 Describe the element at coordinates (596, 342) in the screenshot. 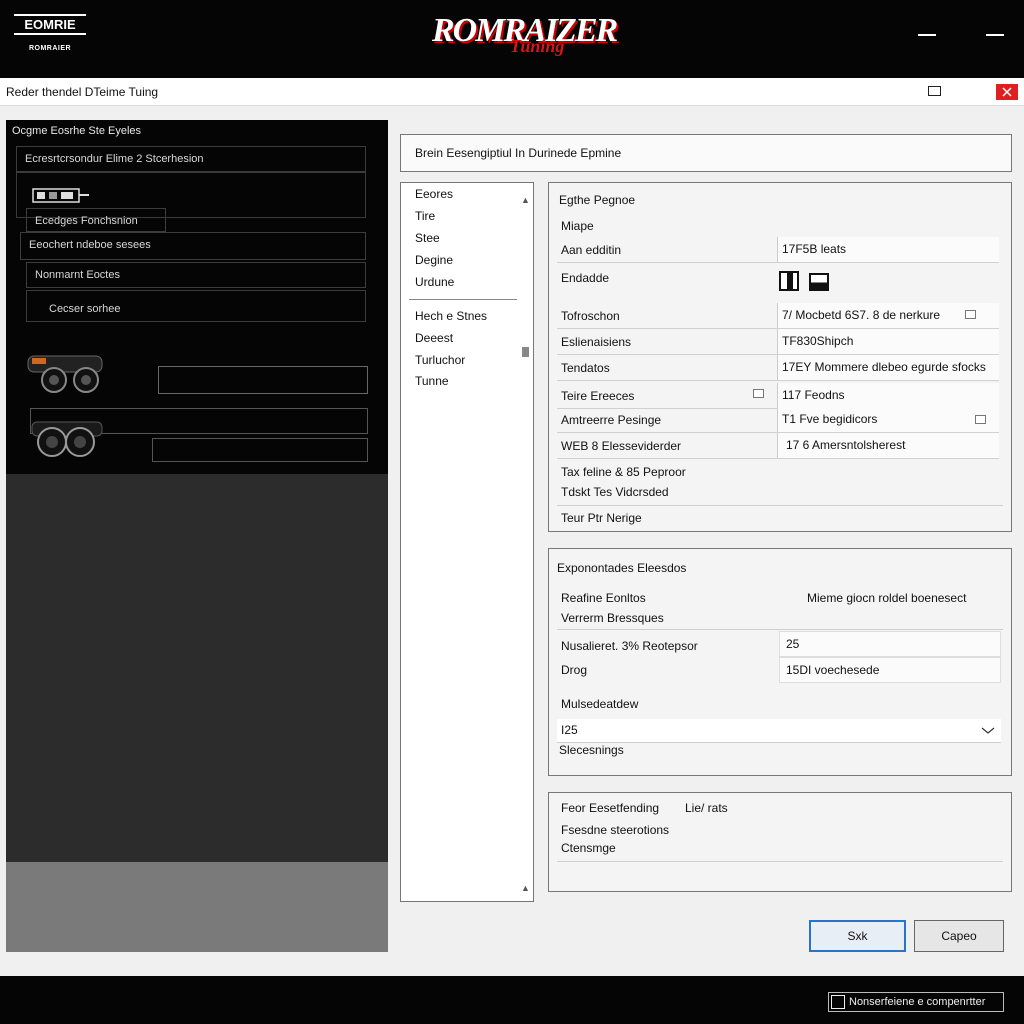

I see `property-label: Eslienaisiens` at that location.